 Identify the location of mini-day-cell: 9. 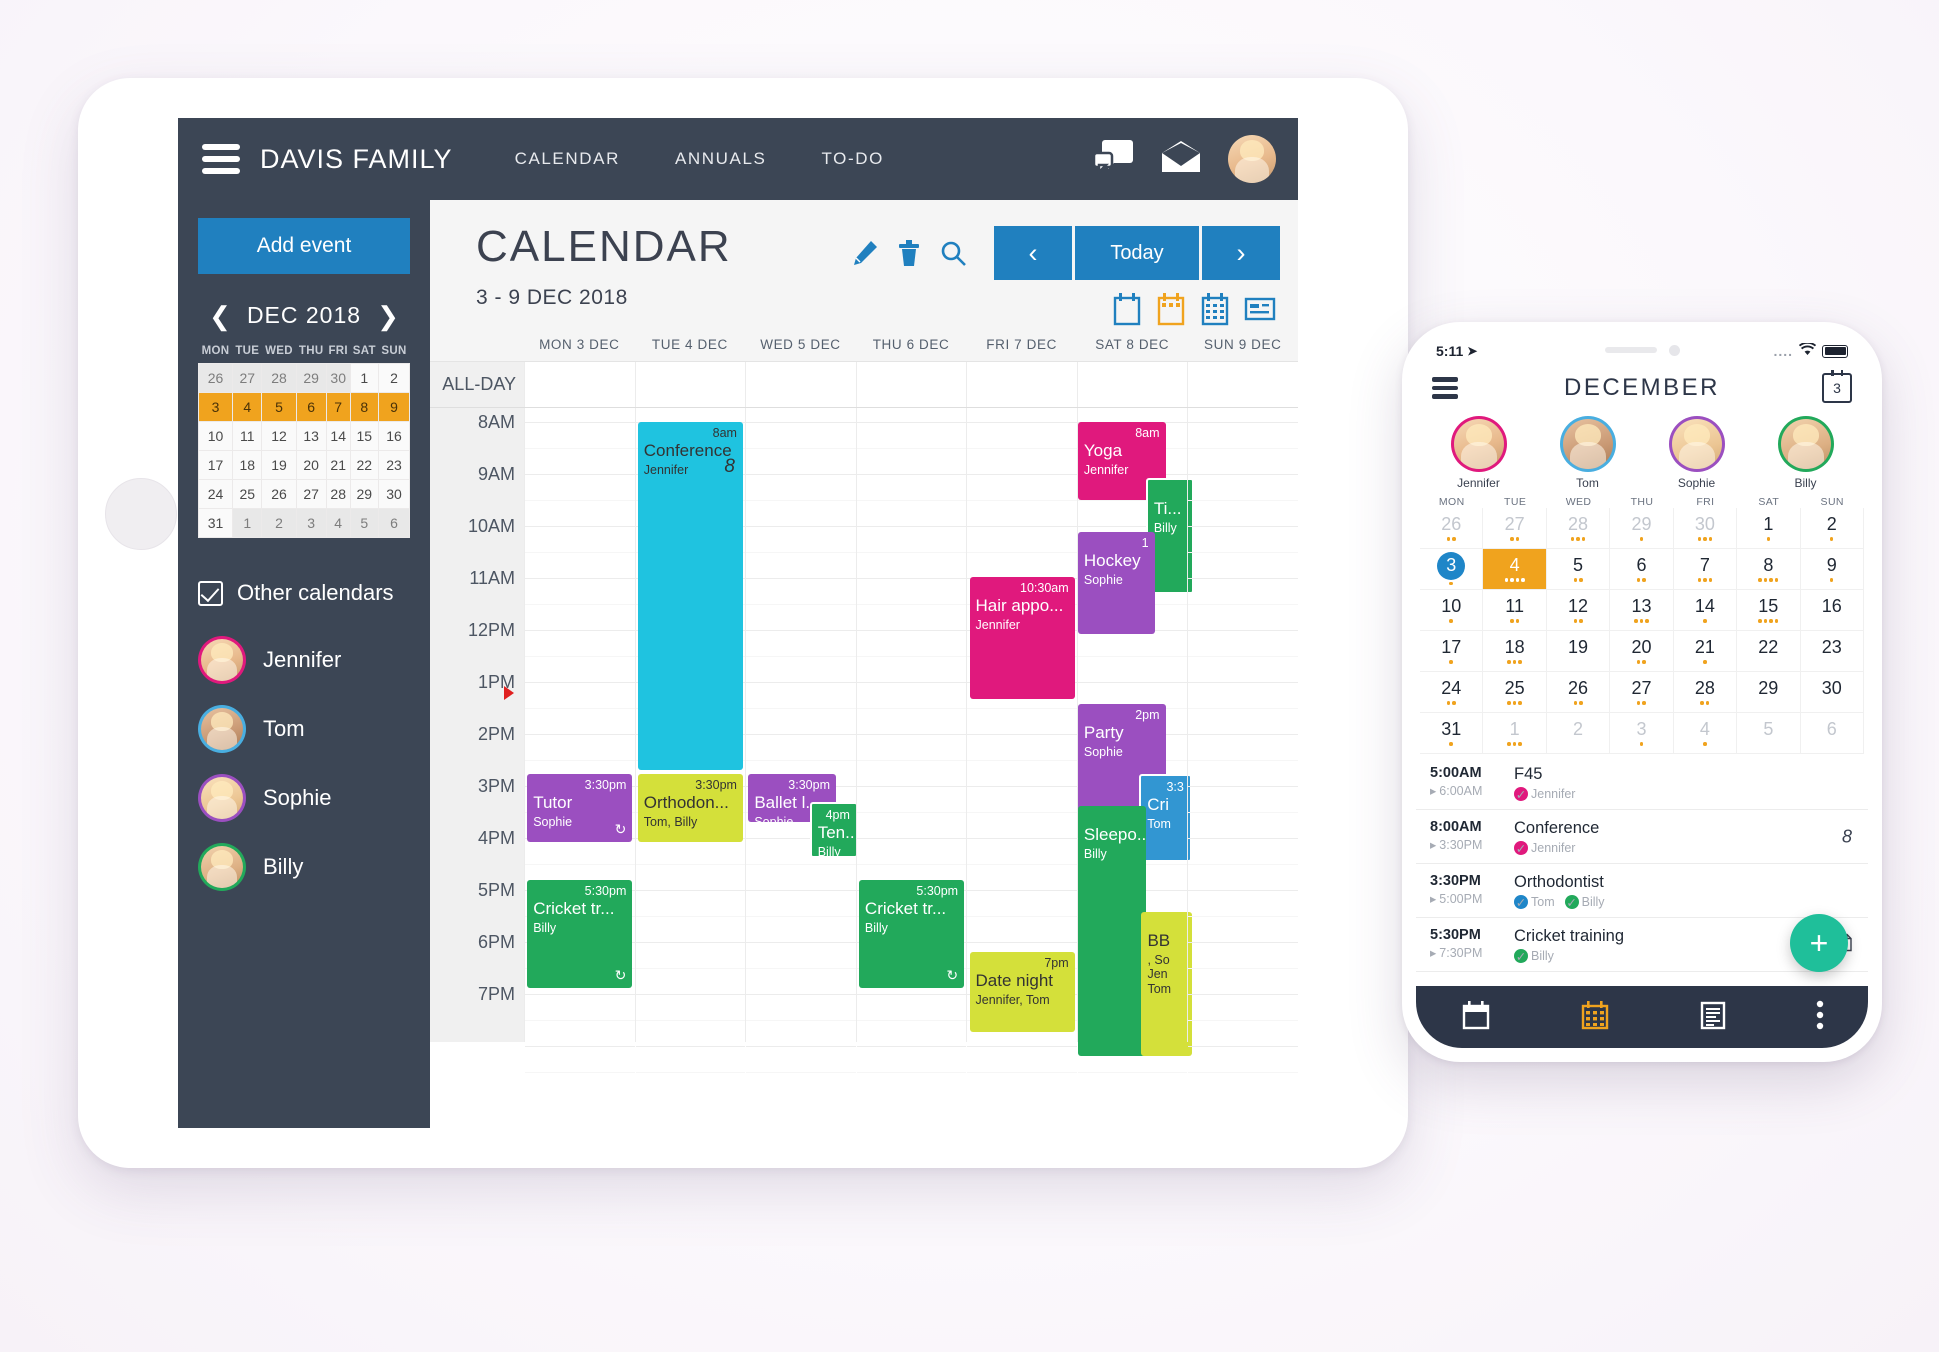
(394, 407).